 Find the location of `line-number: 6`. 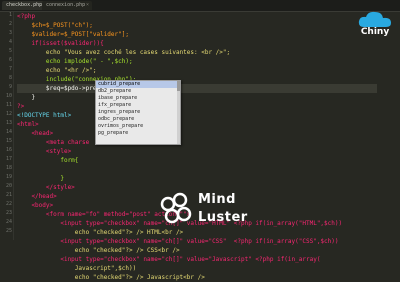

line-number: 6 is located at coordinates (10, 60).